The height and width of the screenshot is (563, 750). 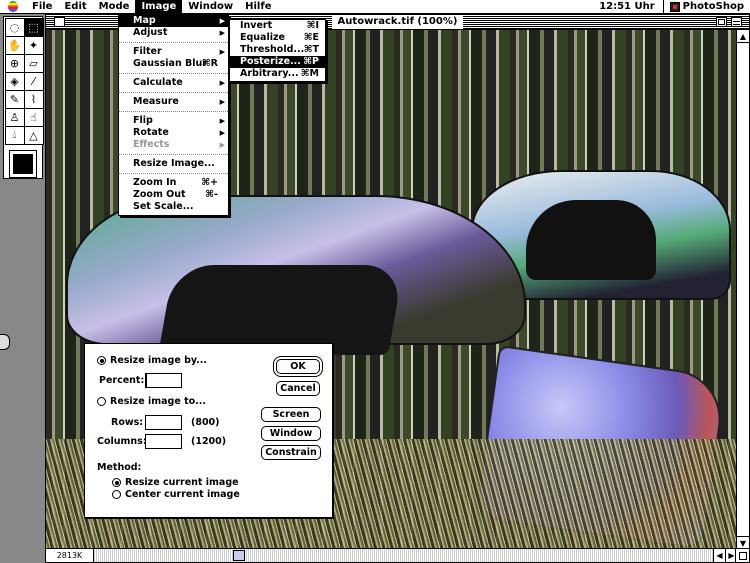 I want to click on palette-side-tab, so click(x=5, y=342).